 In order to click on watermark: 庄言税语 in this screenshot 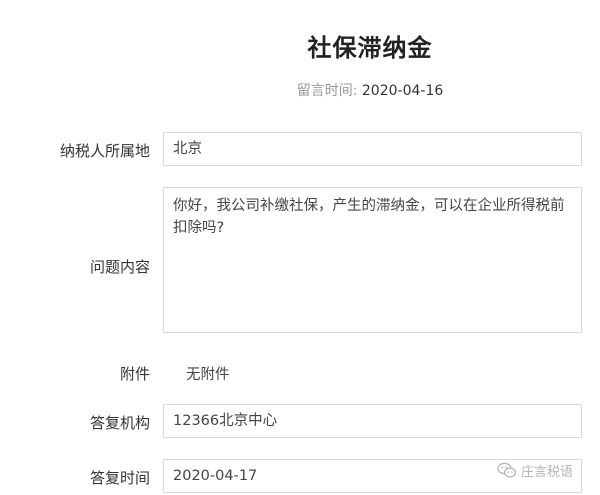, I will do `click(535, 470)`.